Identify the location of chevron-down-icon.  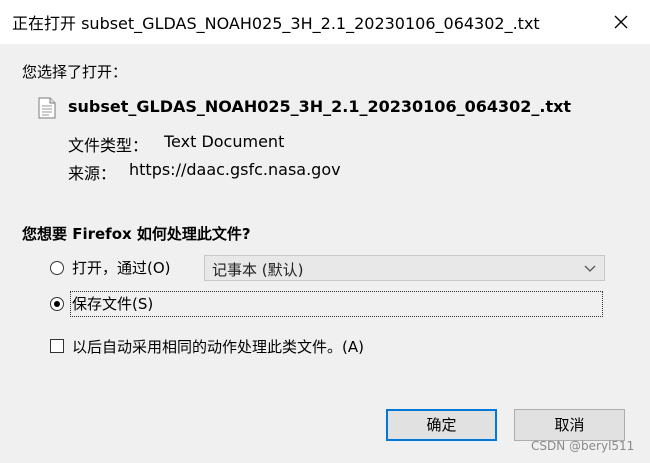
(590, 268).